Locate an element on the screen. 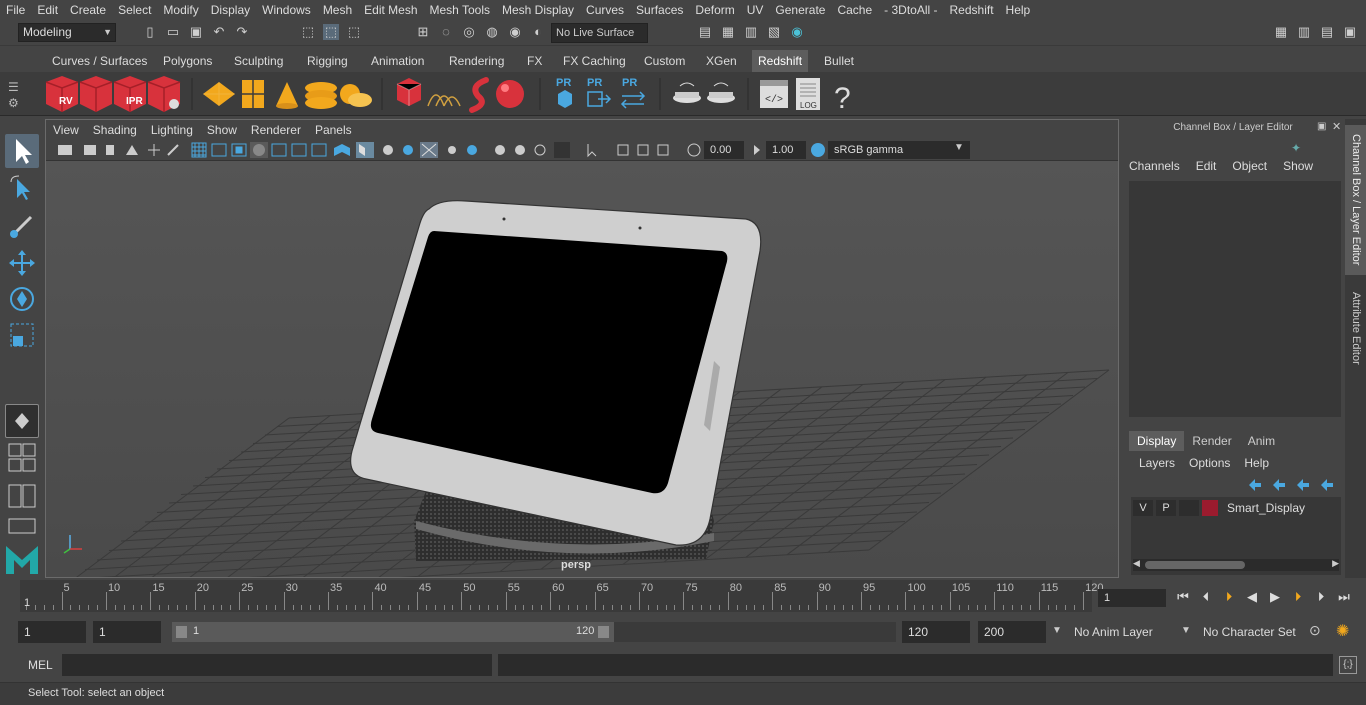  character-set-select: No Character Set is located at coordinates (1251, 632).